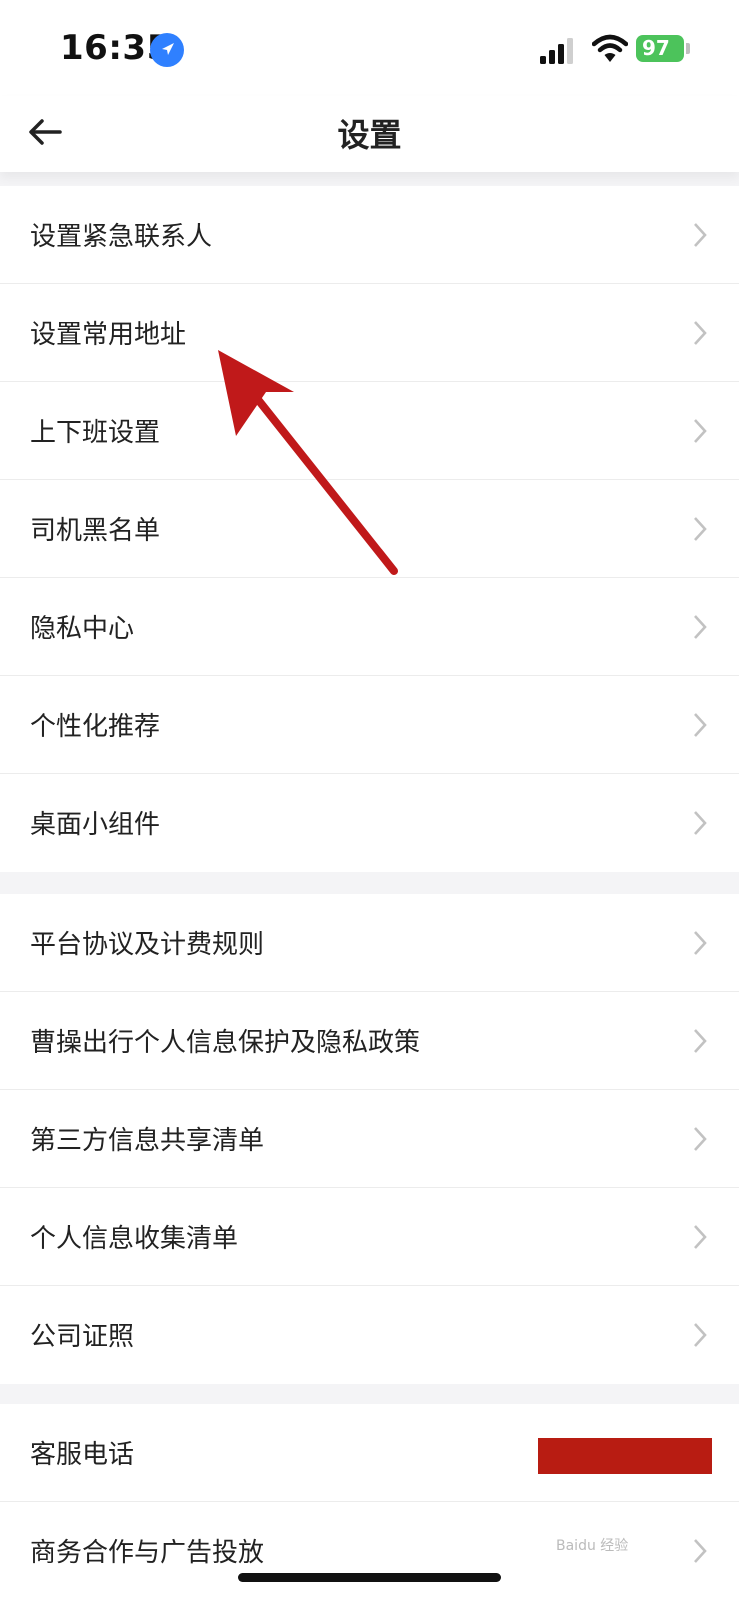  Describe the element at coordinates (147, 1553) in the screenshot. I see `row-label: 商务合作与广告投放` at that location.